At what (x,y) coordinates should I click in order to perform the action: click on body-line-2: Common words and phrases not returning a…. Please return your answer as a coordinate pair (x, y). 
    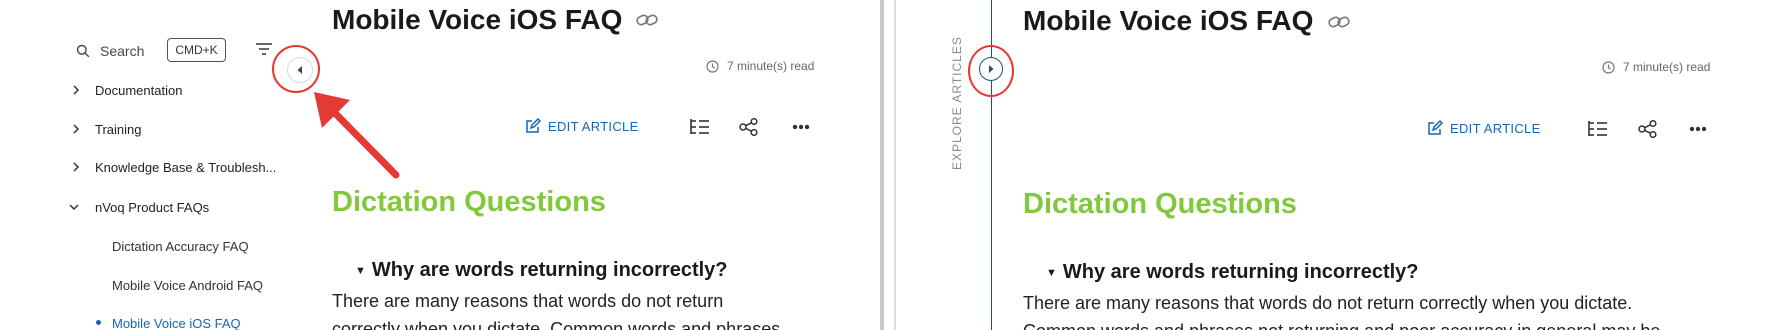
    Looking at the image, I should click on (1341, 323).